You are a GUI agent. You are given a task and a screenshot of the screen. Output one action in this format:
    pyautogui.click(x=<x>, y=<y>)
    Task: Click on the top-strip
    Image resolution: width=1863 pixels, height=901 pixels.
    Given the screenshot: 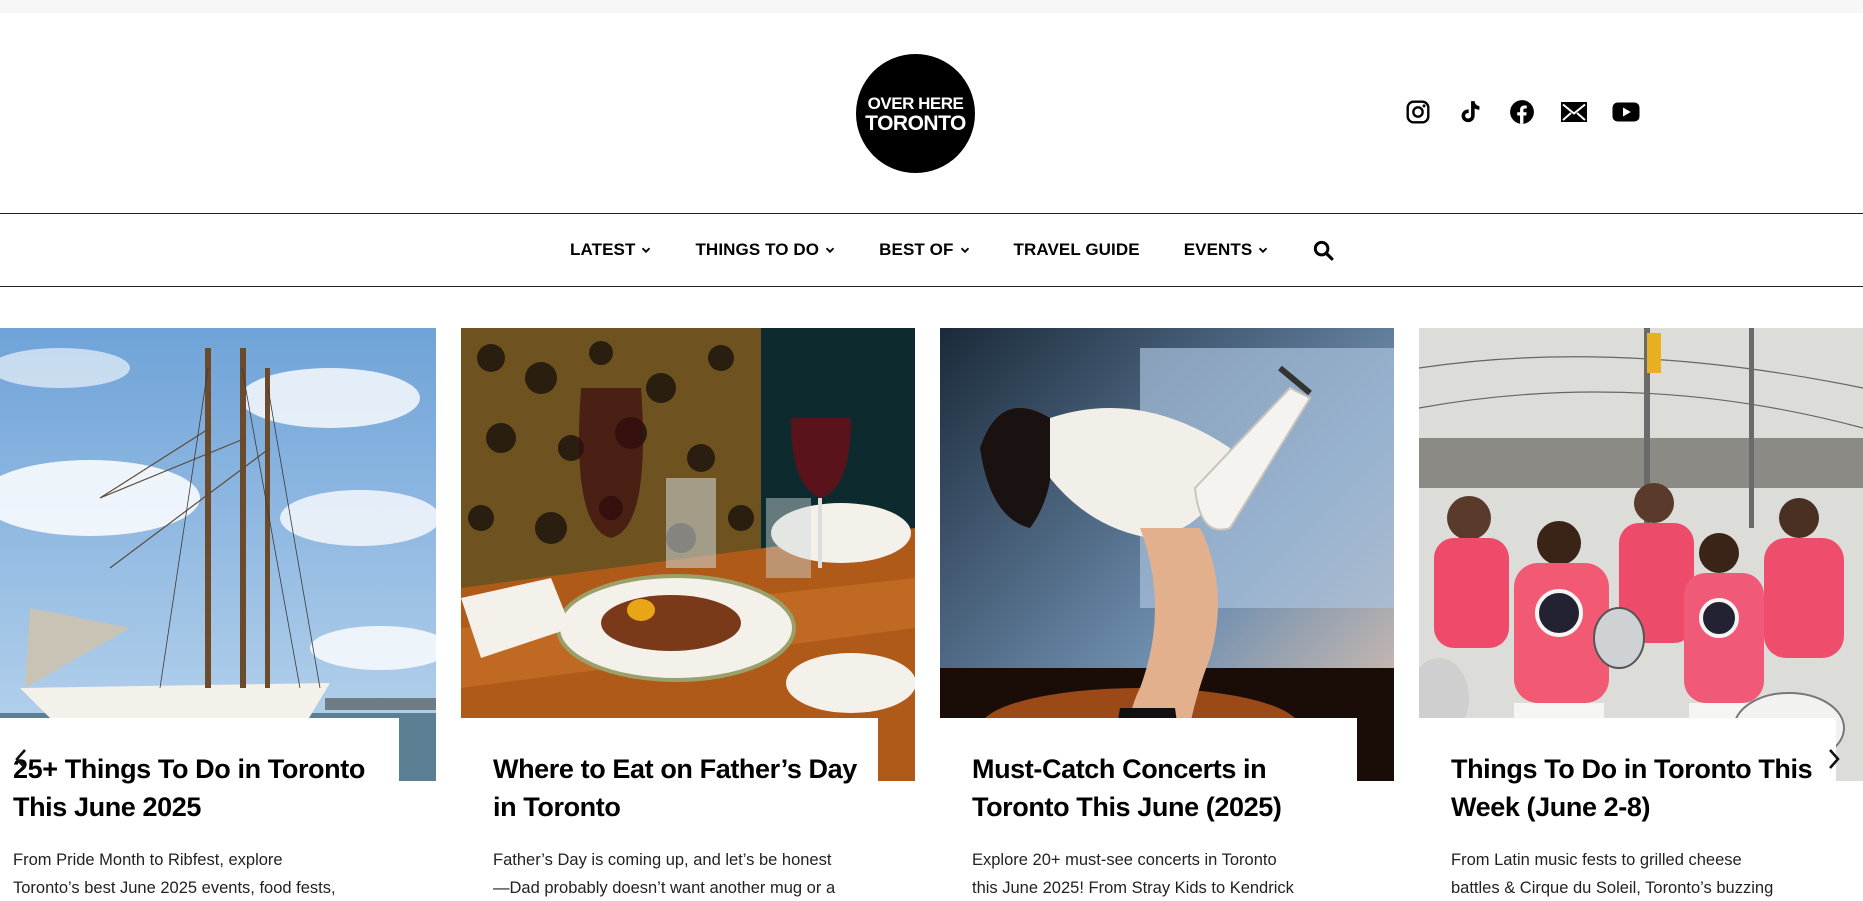 What is the action you would take?
    pyautogui.click(x=931, y=6)
    